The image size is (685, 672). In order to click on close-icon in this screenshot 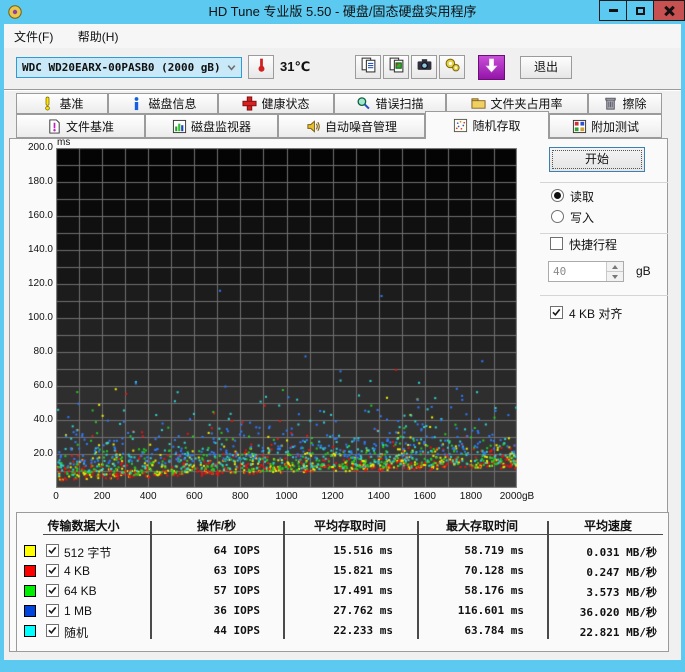, I will do `click(669, 11)`.